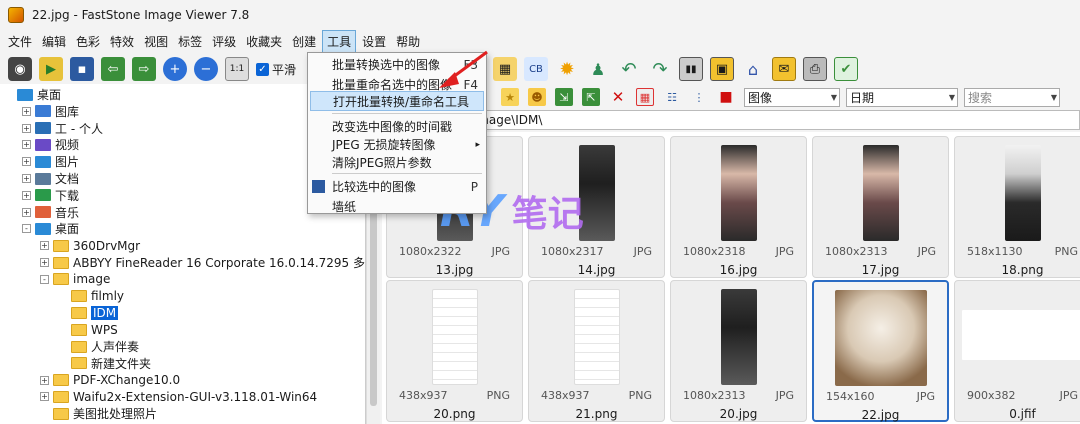 The image size is (1080, 424). I want to click on thumbnail: 518x1130 PNG 18.png, so click(1017, 207).